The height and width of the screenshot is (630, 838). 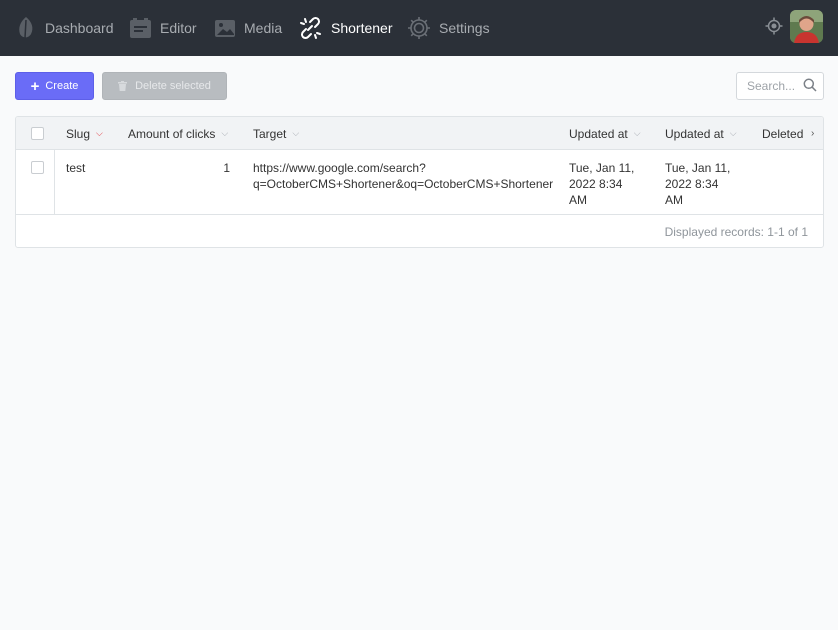 I want to click on leaf-icon, so click(x=26, y=28).